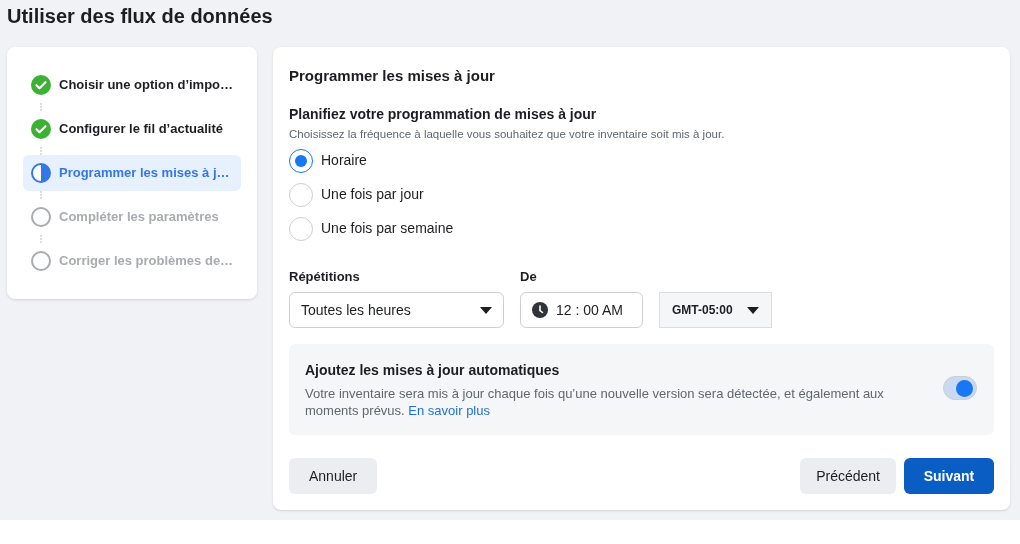  What do you see at coordinates (372, 195) in the screenshot?
I see `radio-label: Une fois par jour` at bounding box center [372, 195].